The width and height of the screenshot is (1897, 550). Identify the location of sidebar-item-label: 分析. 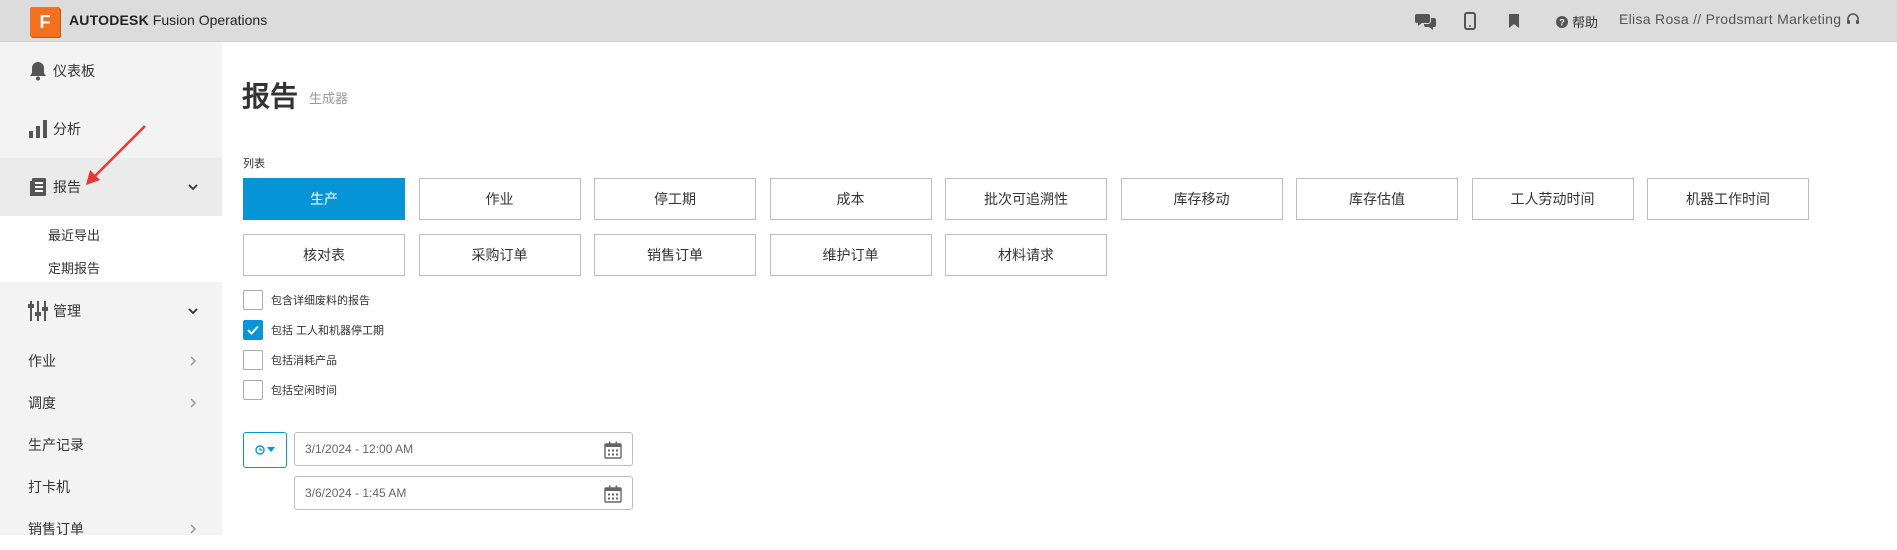
(67, 129).